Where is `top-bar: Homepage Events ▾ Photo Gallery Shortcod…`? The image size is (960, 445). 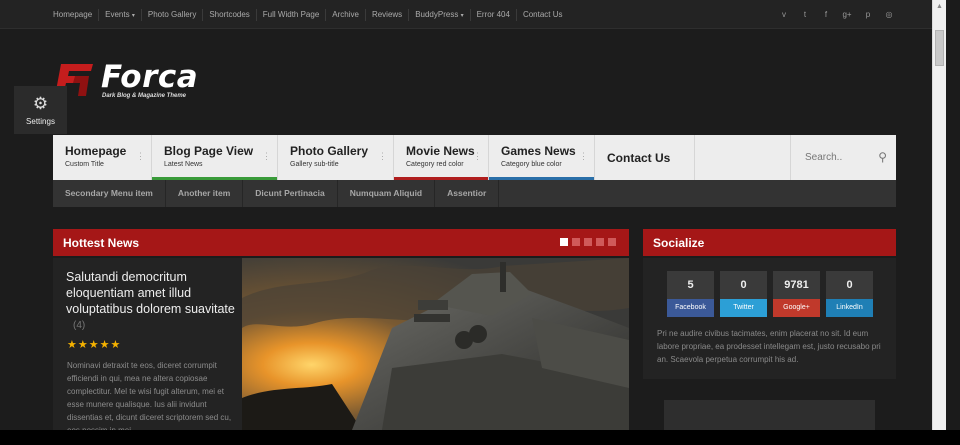
top-bar: Homepage Events ▾ Photo Gallery Shortcod… is located at coordinates (473, 14).